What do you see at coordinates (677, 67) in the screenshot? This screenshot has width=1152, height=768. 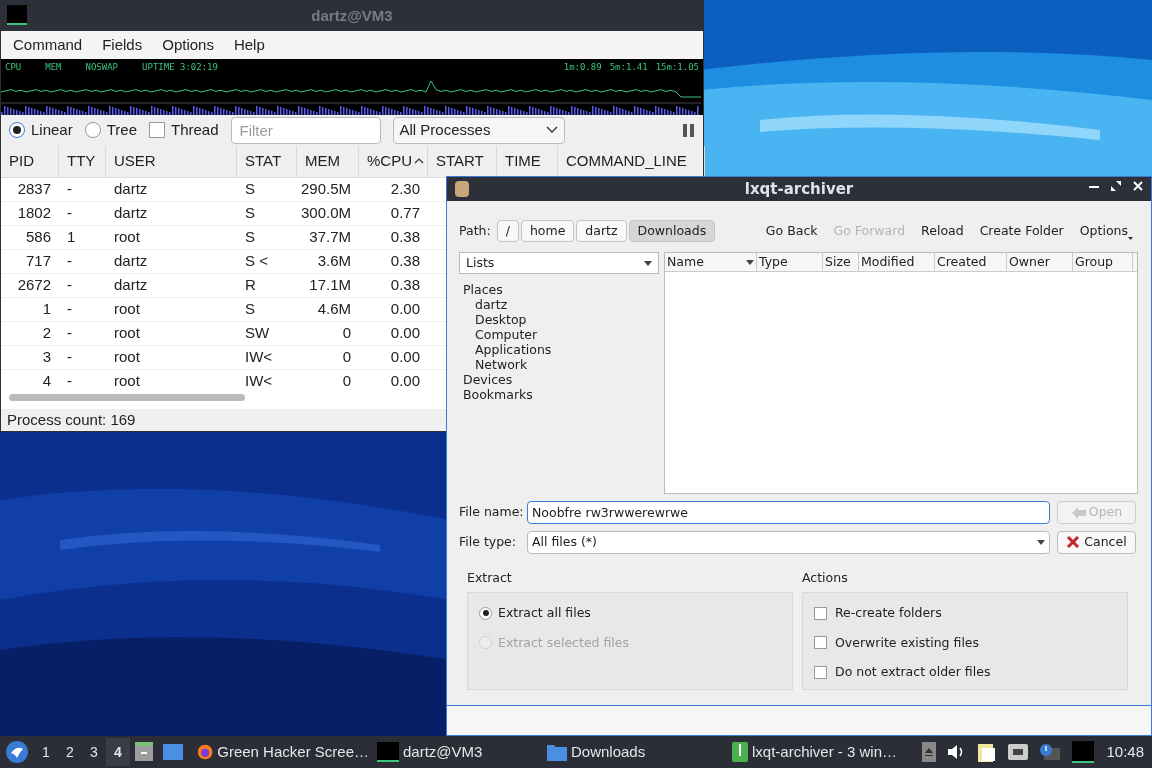 I see `load-average: 15m:1.05` at bounding box center [677, 67].